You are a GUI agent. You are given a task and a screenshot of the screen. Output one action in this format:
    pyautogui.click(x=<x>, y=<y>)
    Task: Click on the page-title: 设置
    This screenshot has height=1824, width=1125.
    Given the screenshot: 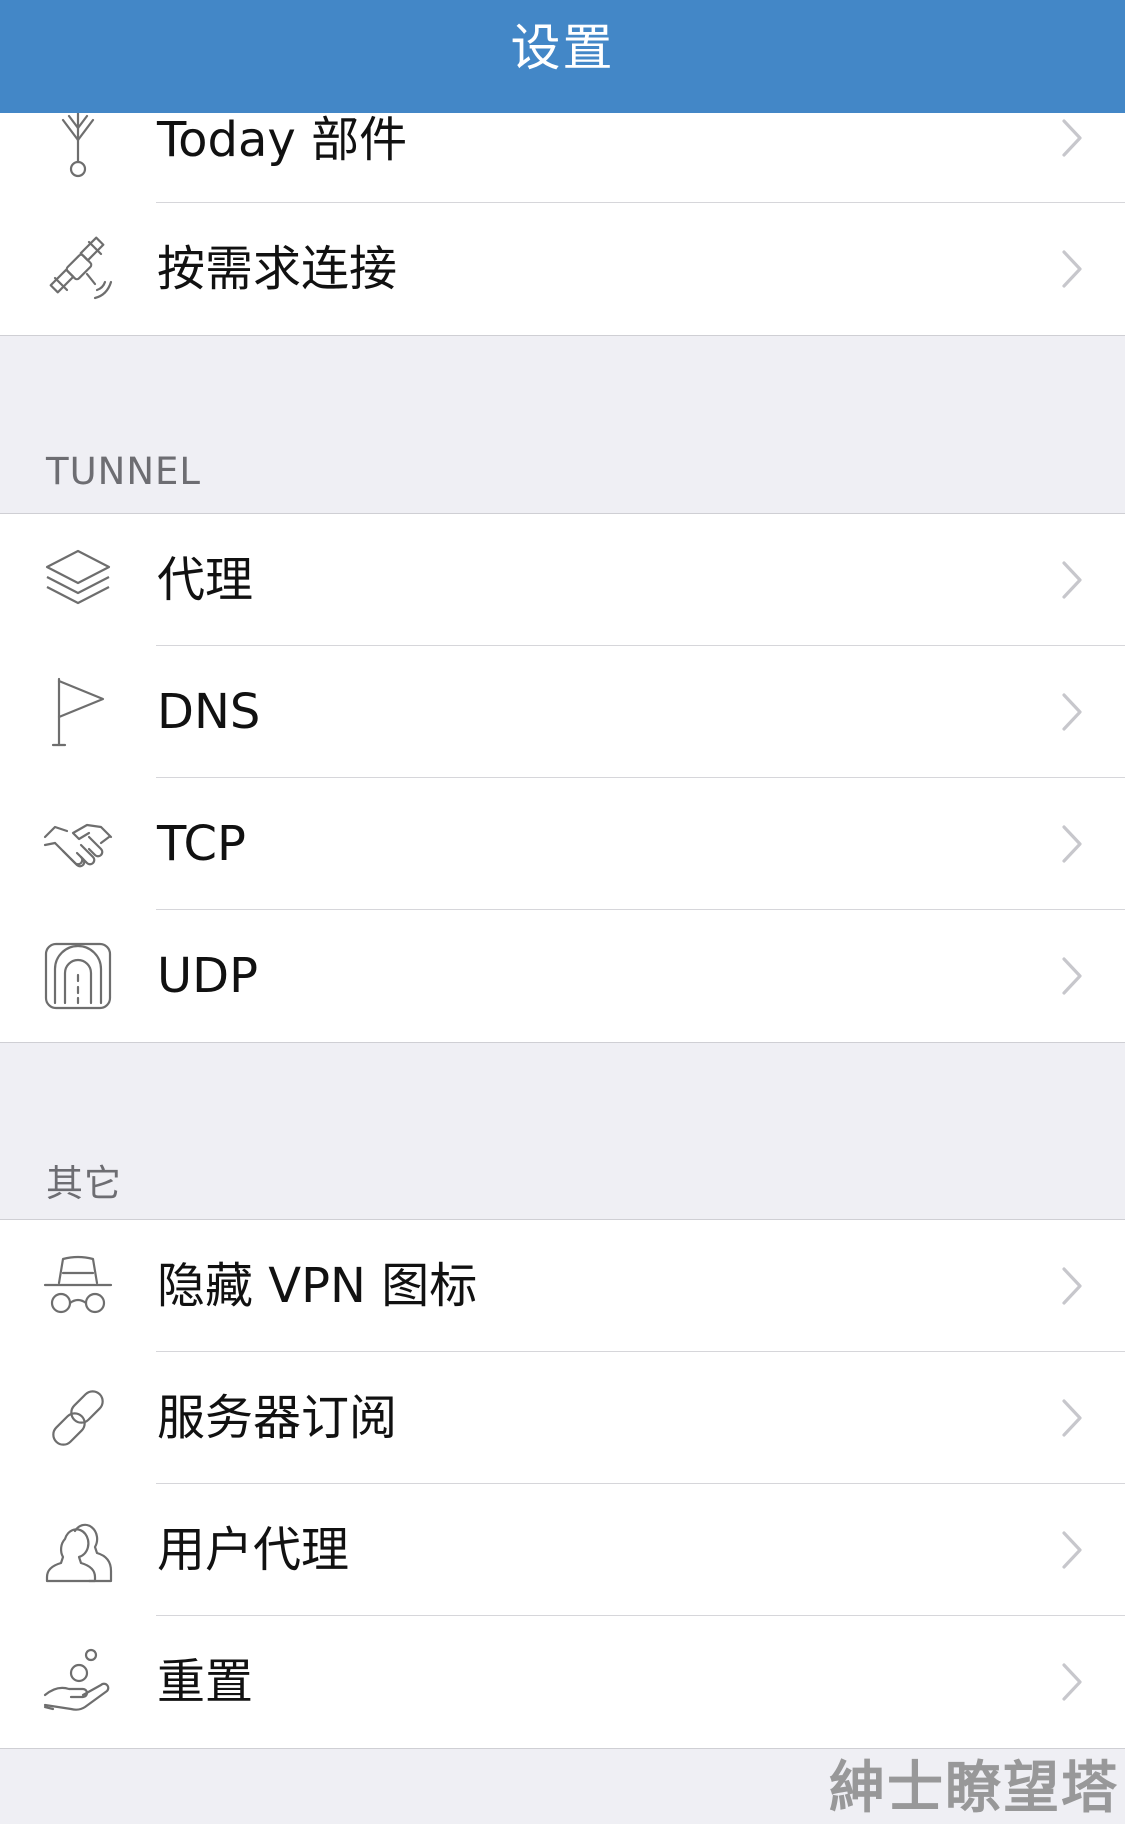 What is the action you would take?
    pyautogui.click(x=562, y=48)
    